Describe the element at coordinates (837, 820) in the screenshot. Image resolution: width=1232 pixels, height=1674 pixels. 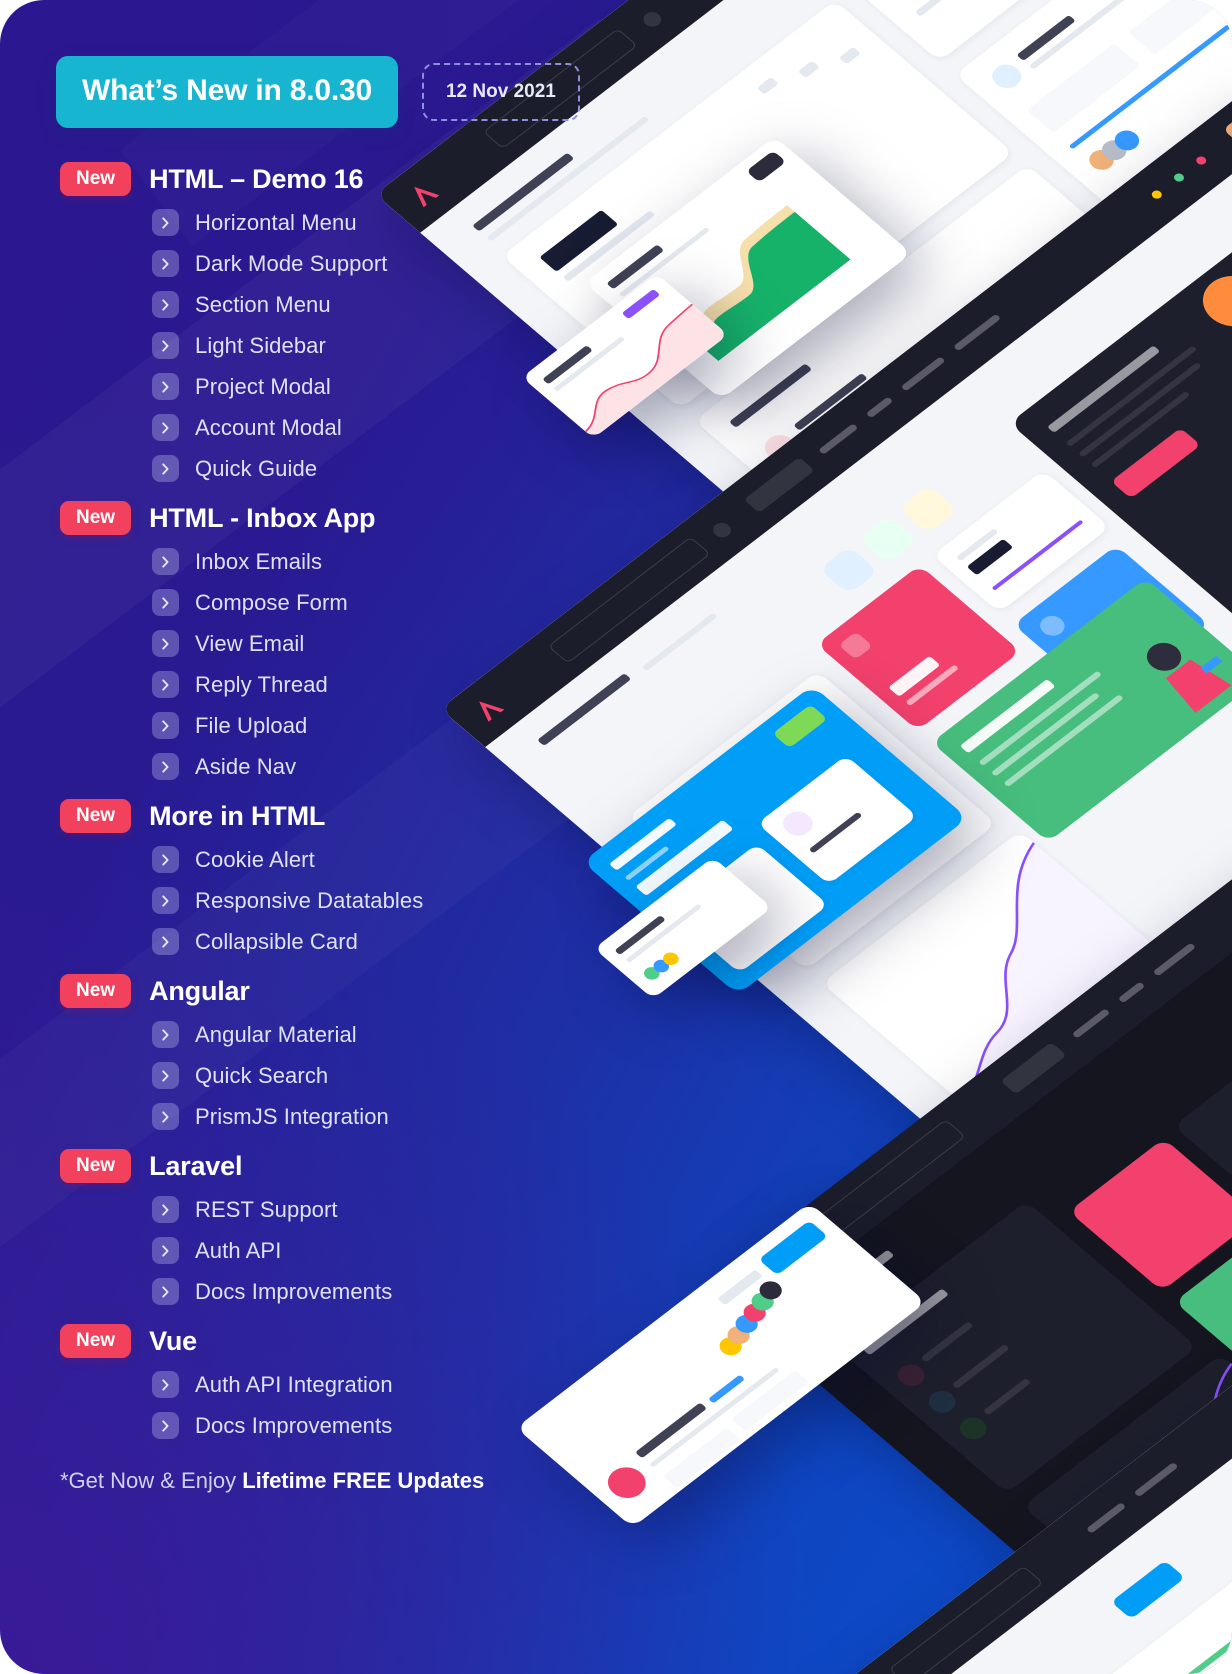
I see `mockup-quick-tile` at that location.